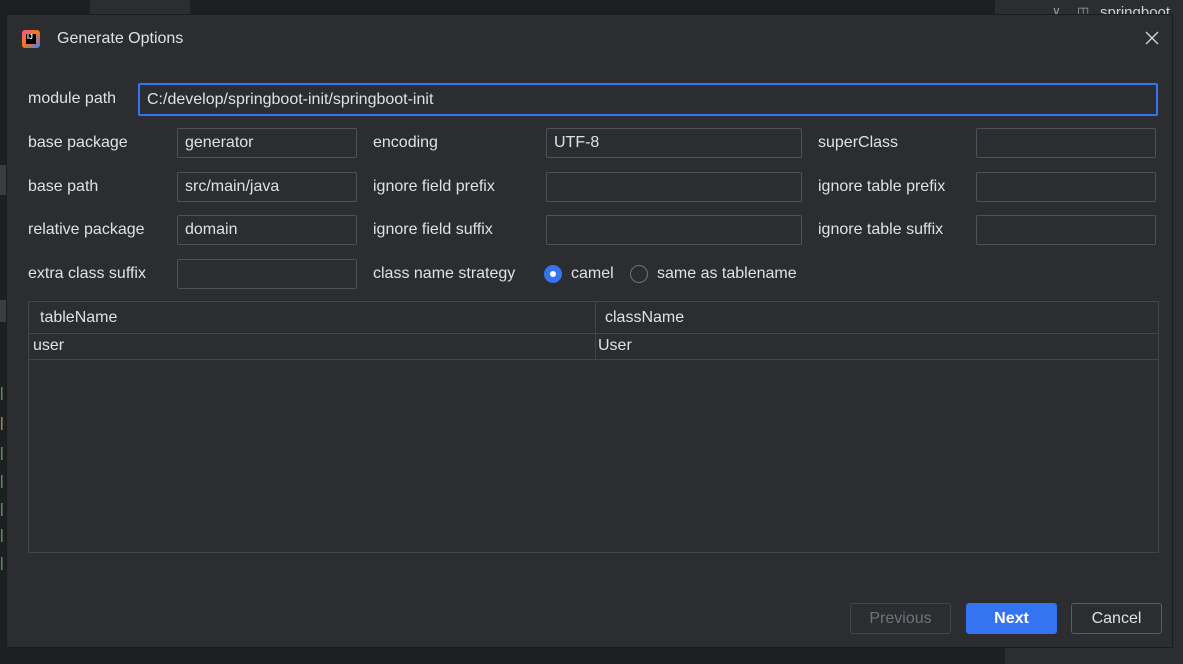  Describe the element at coordinates (674, 187) in the screenshot. I see `ignore-field-prefix-input` at that location.